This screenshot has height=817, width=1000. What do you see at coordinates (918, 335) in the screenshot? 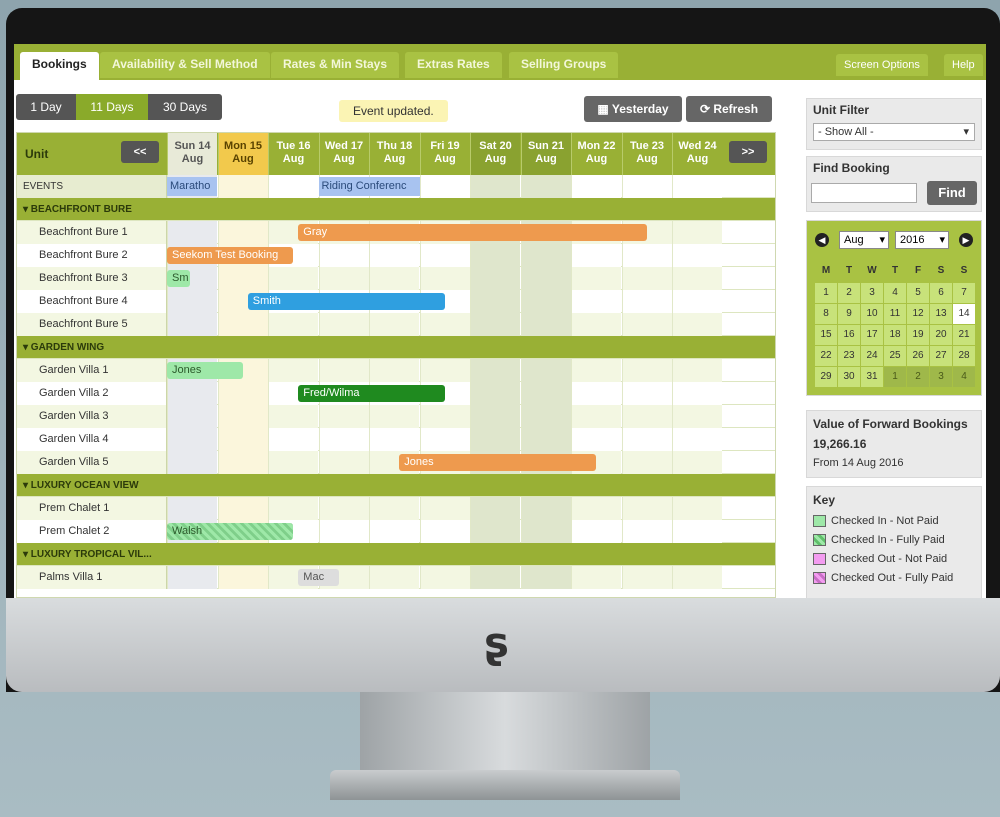
I see `calendar-day: 19` at bounding box center [918, 335].